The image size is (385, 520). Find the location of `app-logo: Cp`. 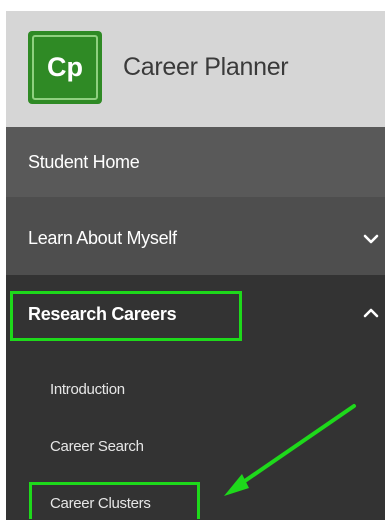

app-logo: Cp is located at coordinates (65, 67).